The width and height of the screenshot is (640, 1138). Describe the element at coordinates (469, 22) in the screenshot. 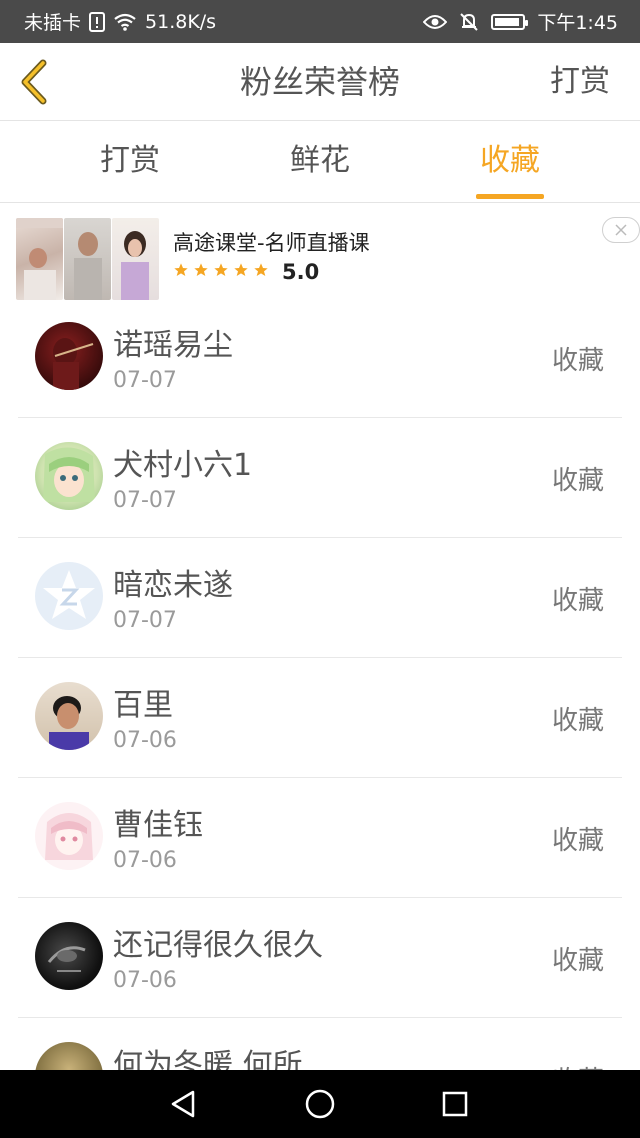

I see `mute-bell-icon` at that location.